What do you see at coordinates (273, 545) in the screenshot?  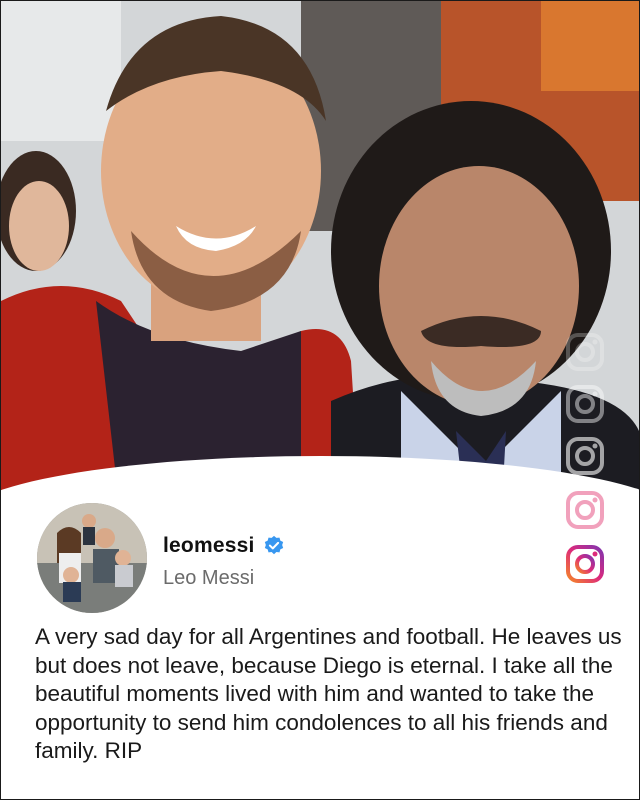 I see `verified-badge-icon` at bounding box center [273, 545].